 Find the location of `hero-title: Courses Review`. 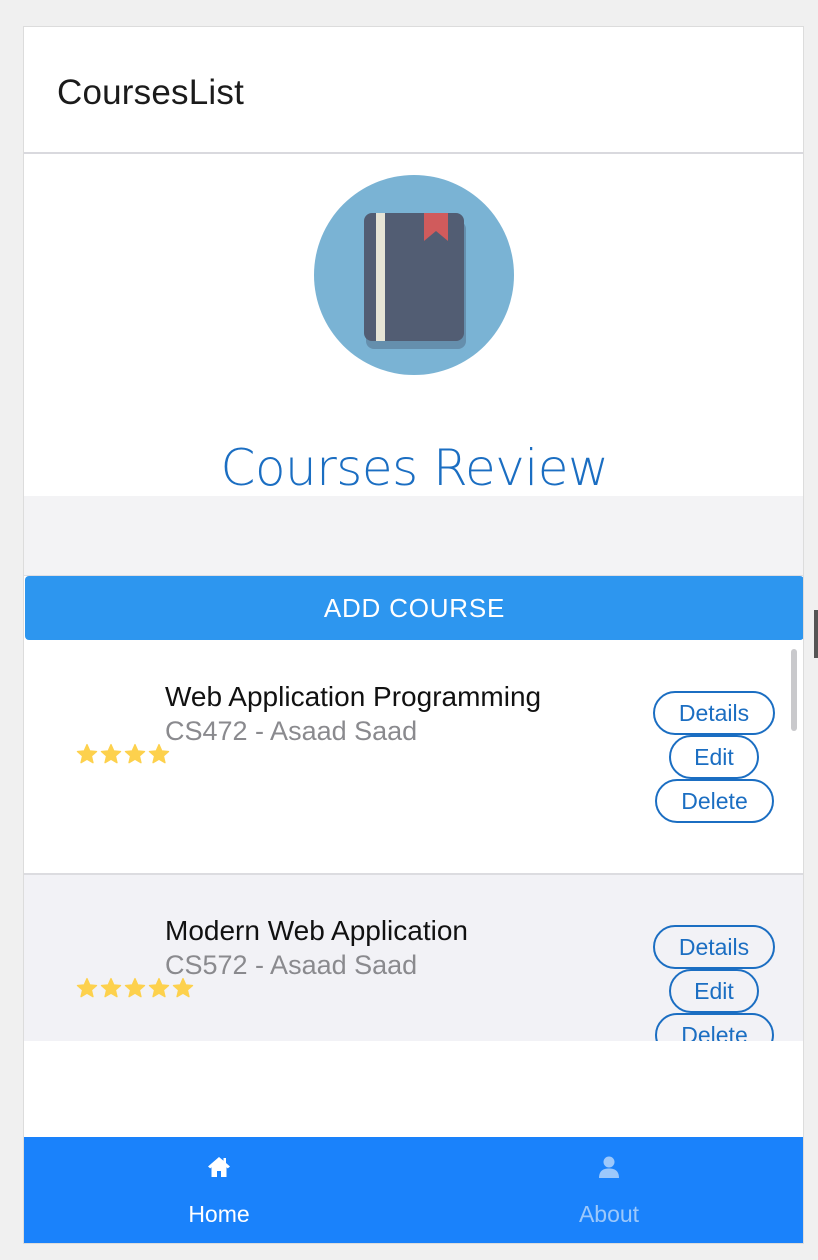

hero-title: Courses Review is located at coordinates (414, 468).